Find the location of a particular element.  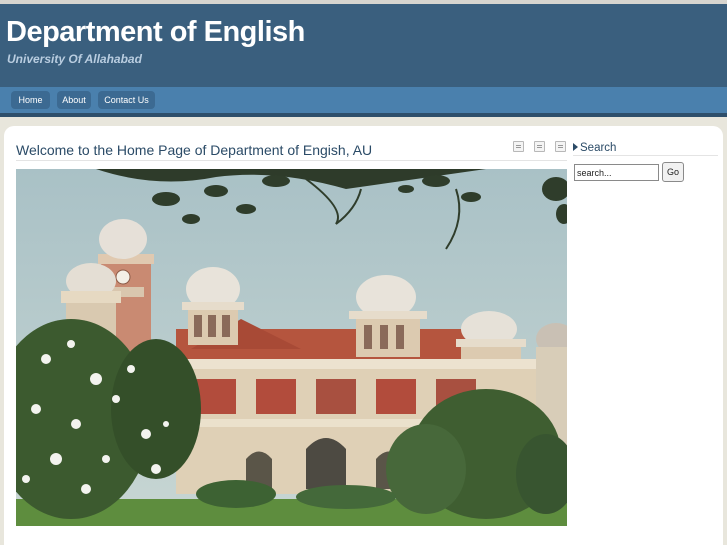

nav-item-about: About is located at coordinates (74, 100).